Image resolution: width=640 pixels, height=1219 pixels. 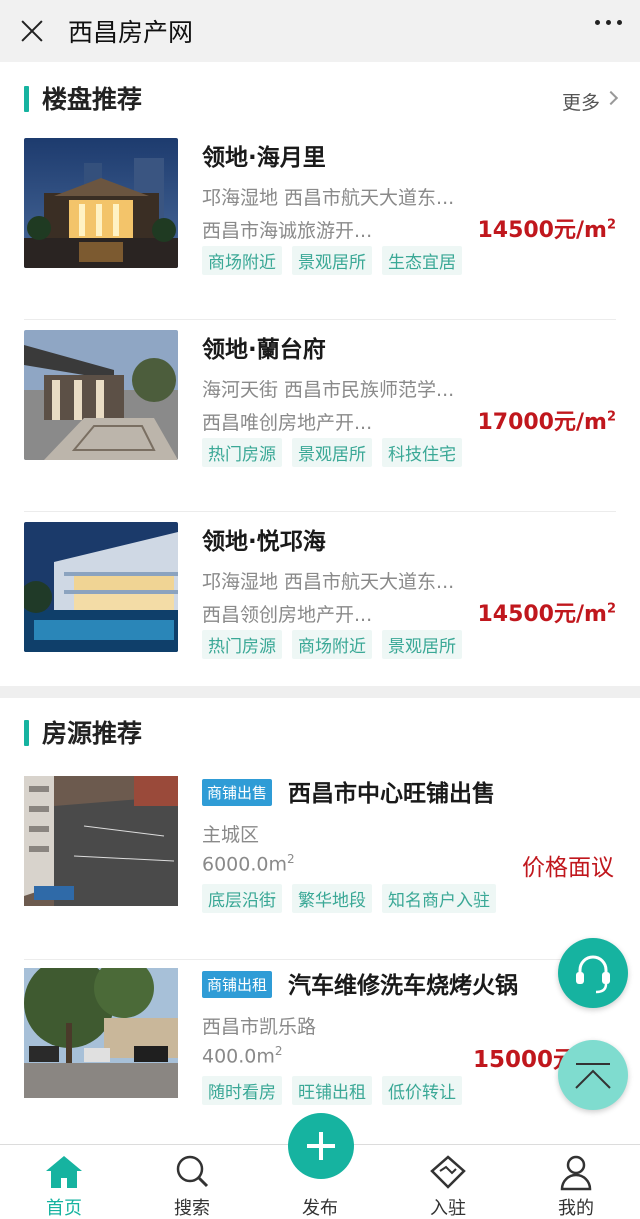 What do you see at coordinates (131, 32) in the screenshot?
I see `page-title: 西昌房产网` at bounding box center [131, 32].